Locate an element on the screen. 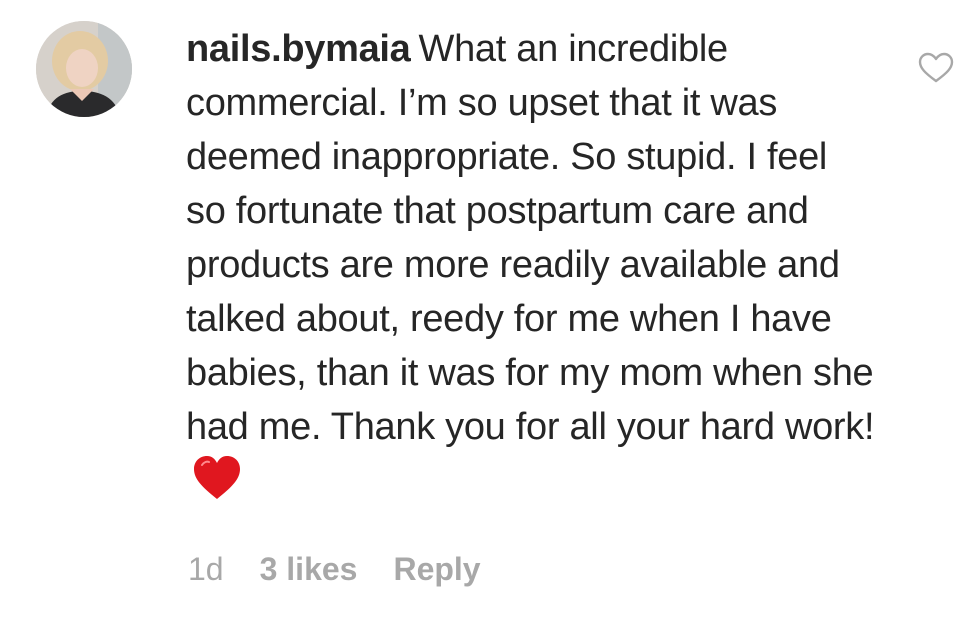 This screenshot has height=617, width=980. timestamp: 1d is located at coordinates (206, 569).